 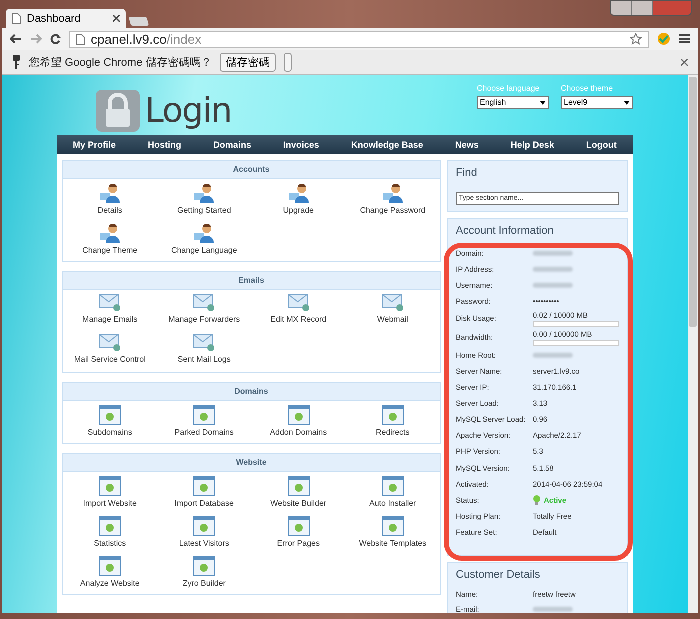 I want to click on panel-title: Find, so click(x=467, y=173).